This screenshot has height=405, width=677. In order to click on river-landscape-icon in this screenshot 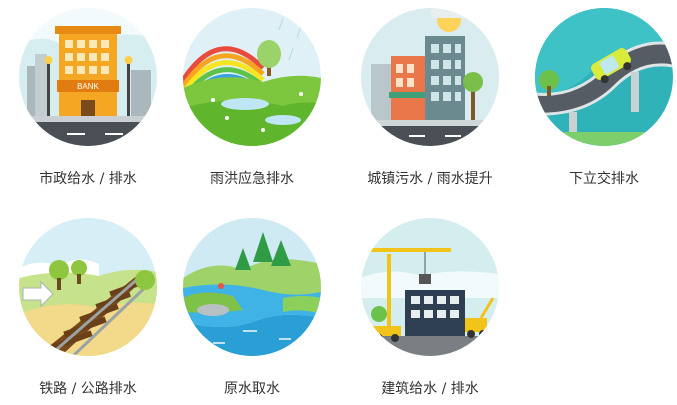, I will do `click(252, 287)`.